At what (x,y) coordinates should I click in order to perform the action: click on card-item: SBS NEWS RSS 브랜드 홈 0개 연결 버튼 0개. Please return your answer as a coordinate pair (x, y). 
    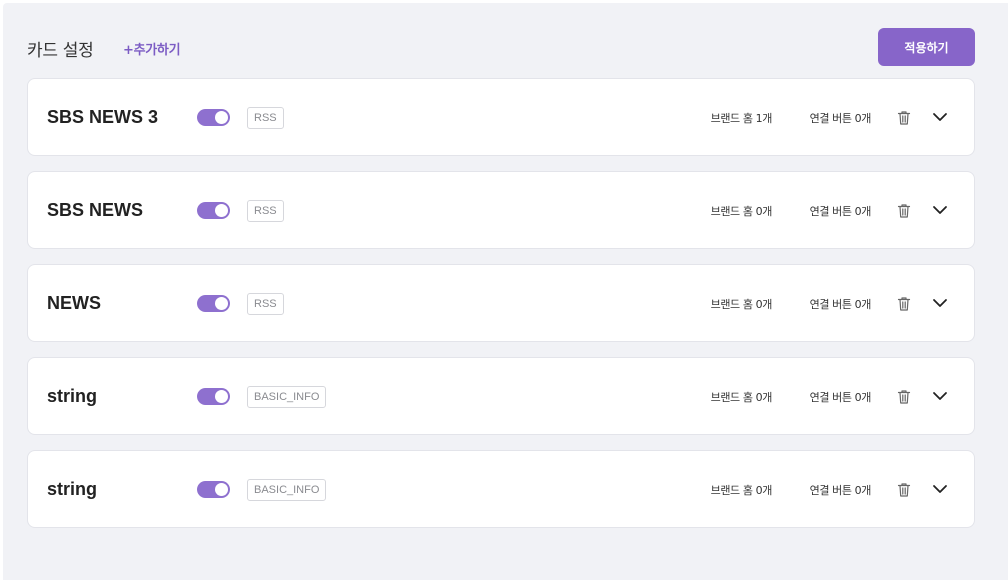
    Looking at the image, I should click on (501, 210).